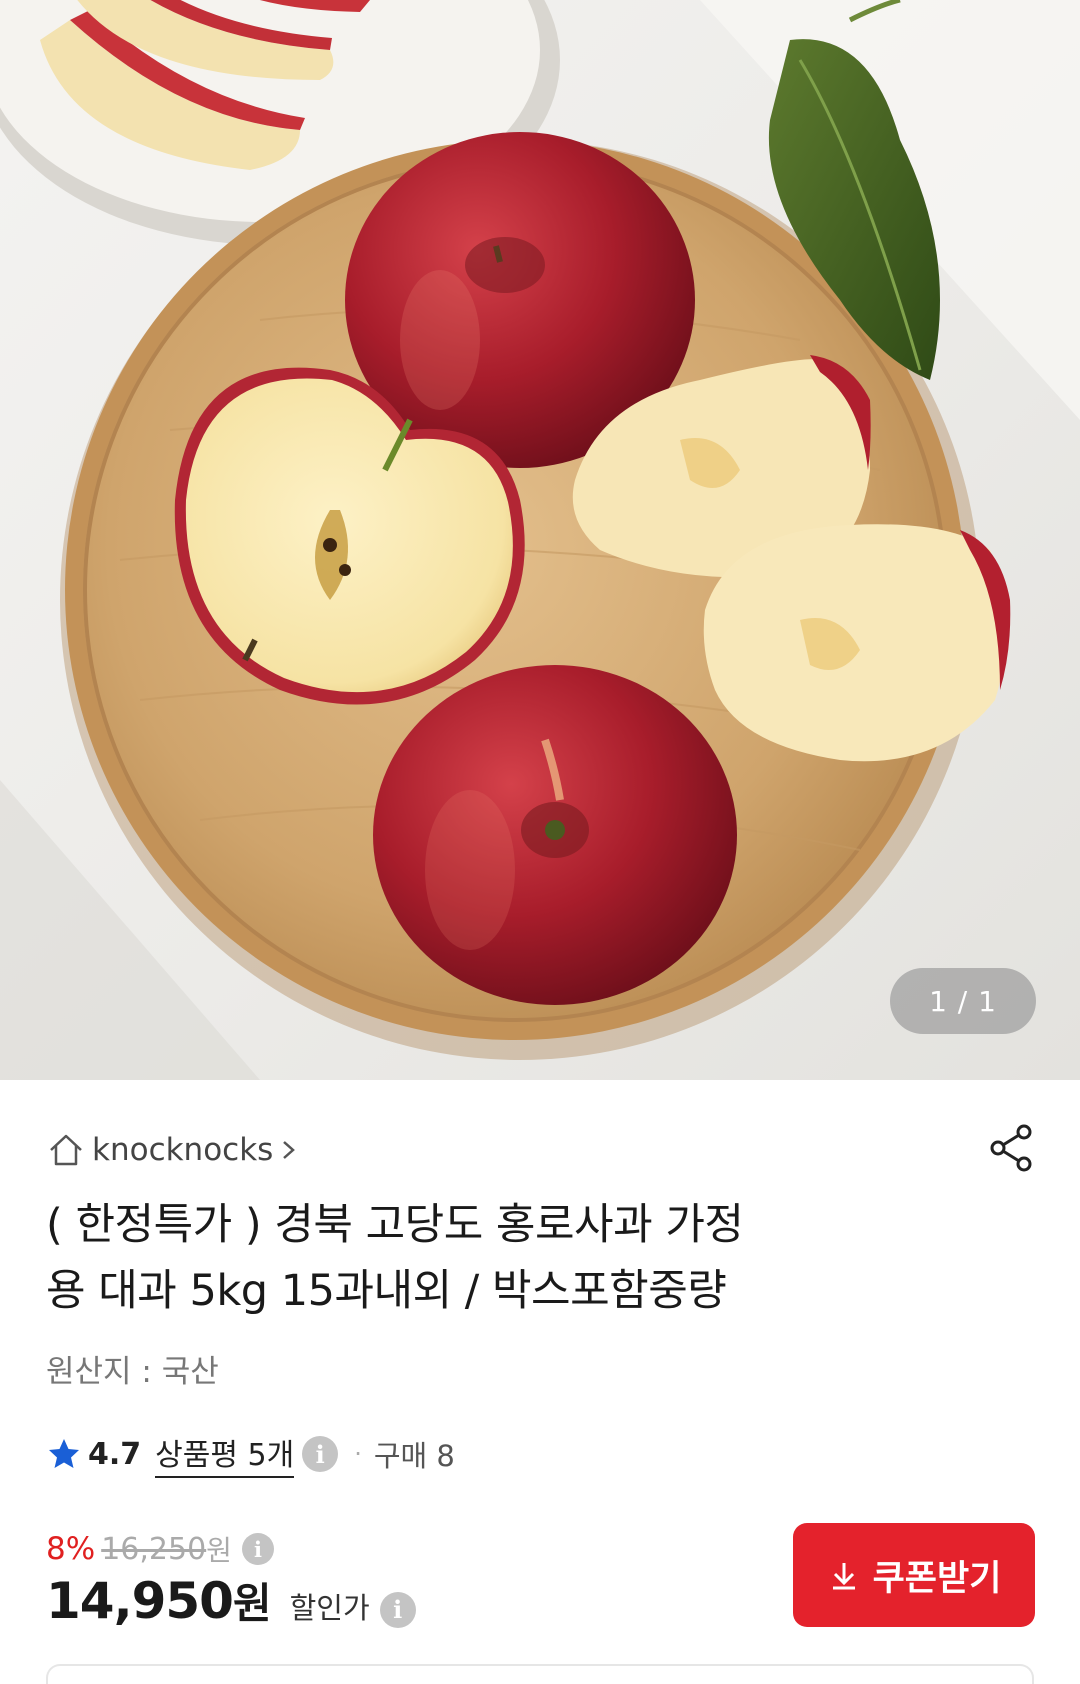  Describe the element at coordinates (414, 1456) in the screenshot. I see `purchase-count: 구매 8` at that location.